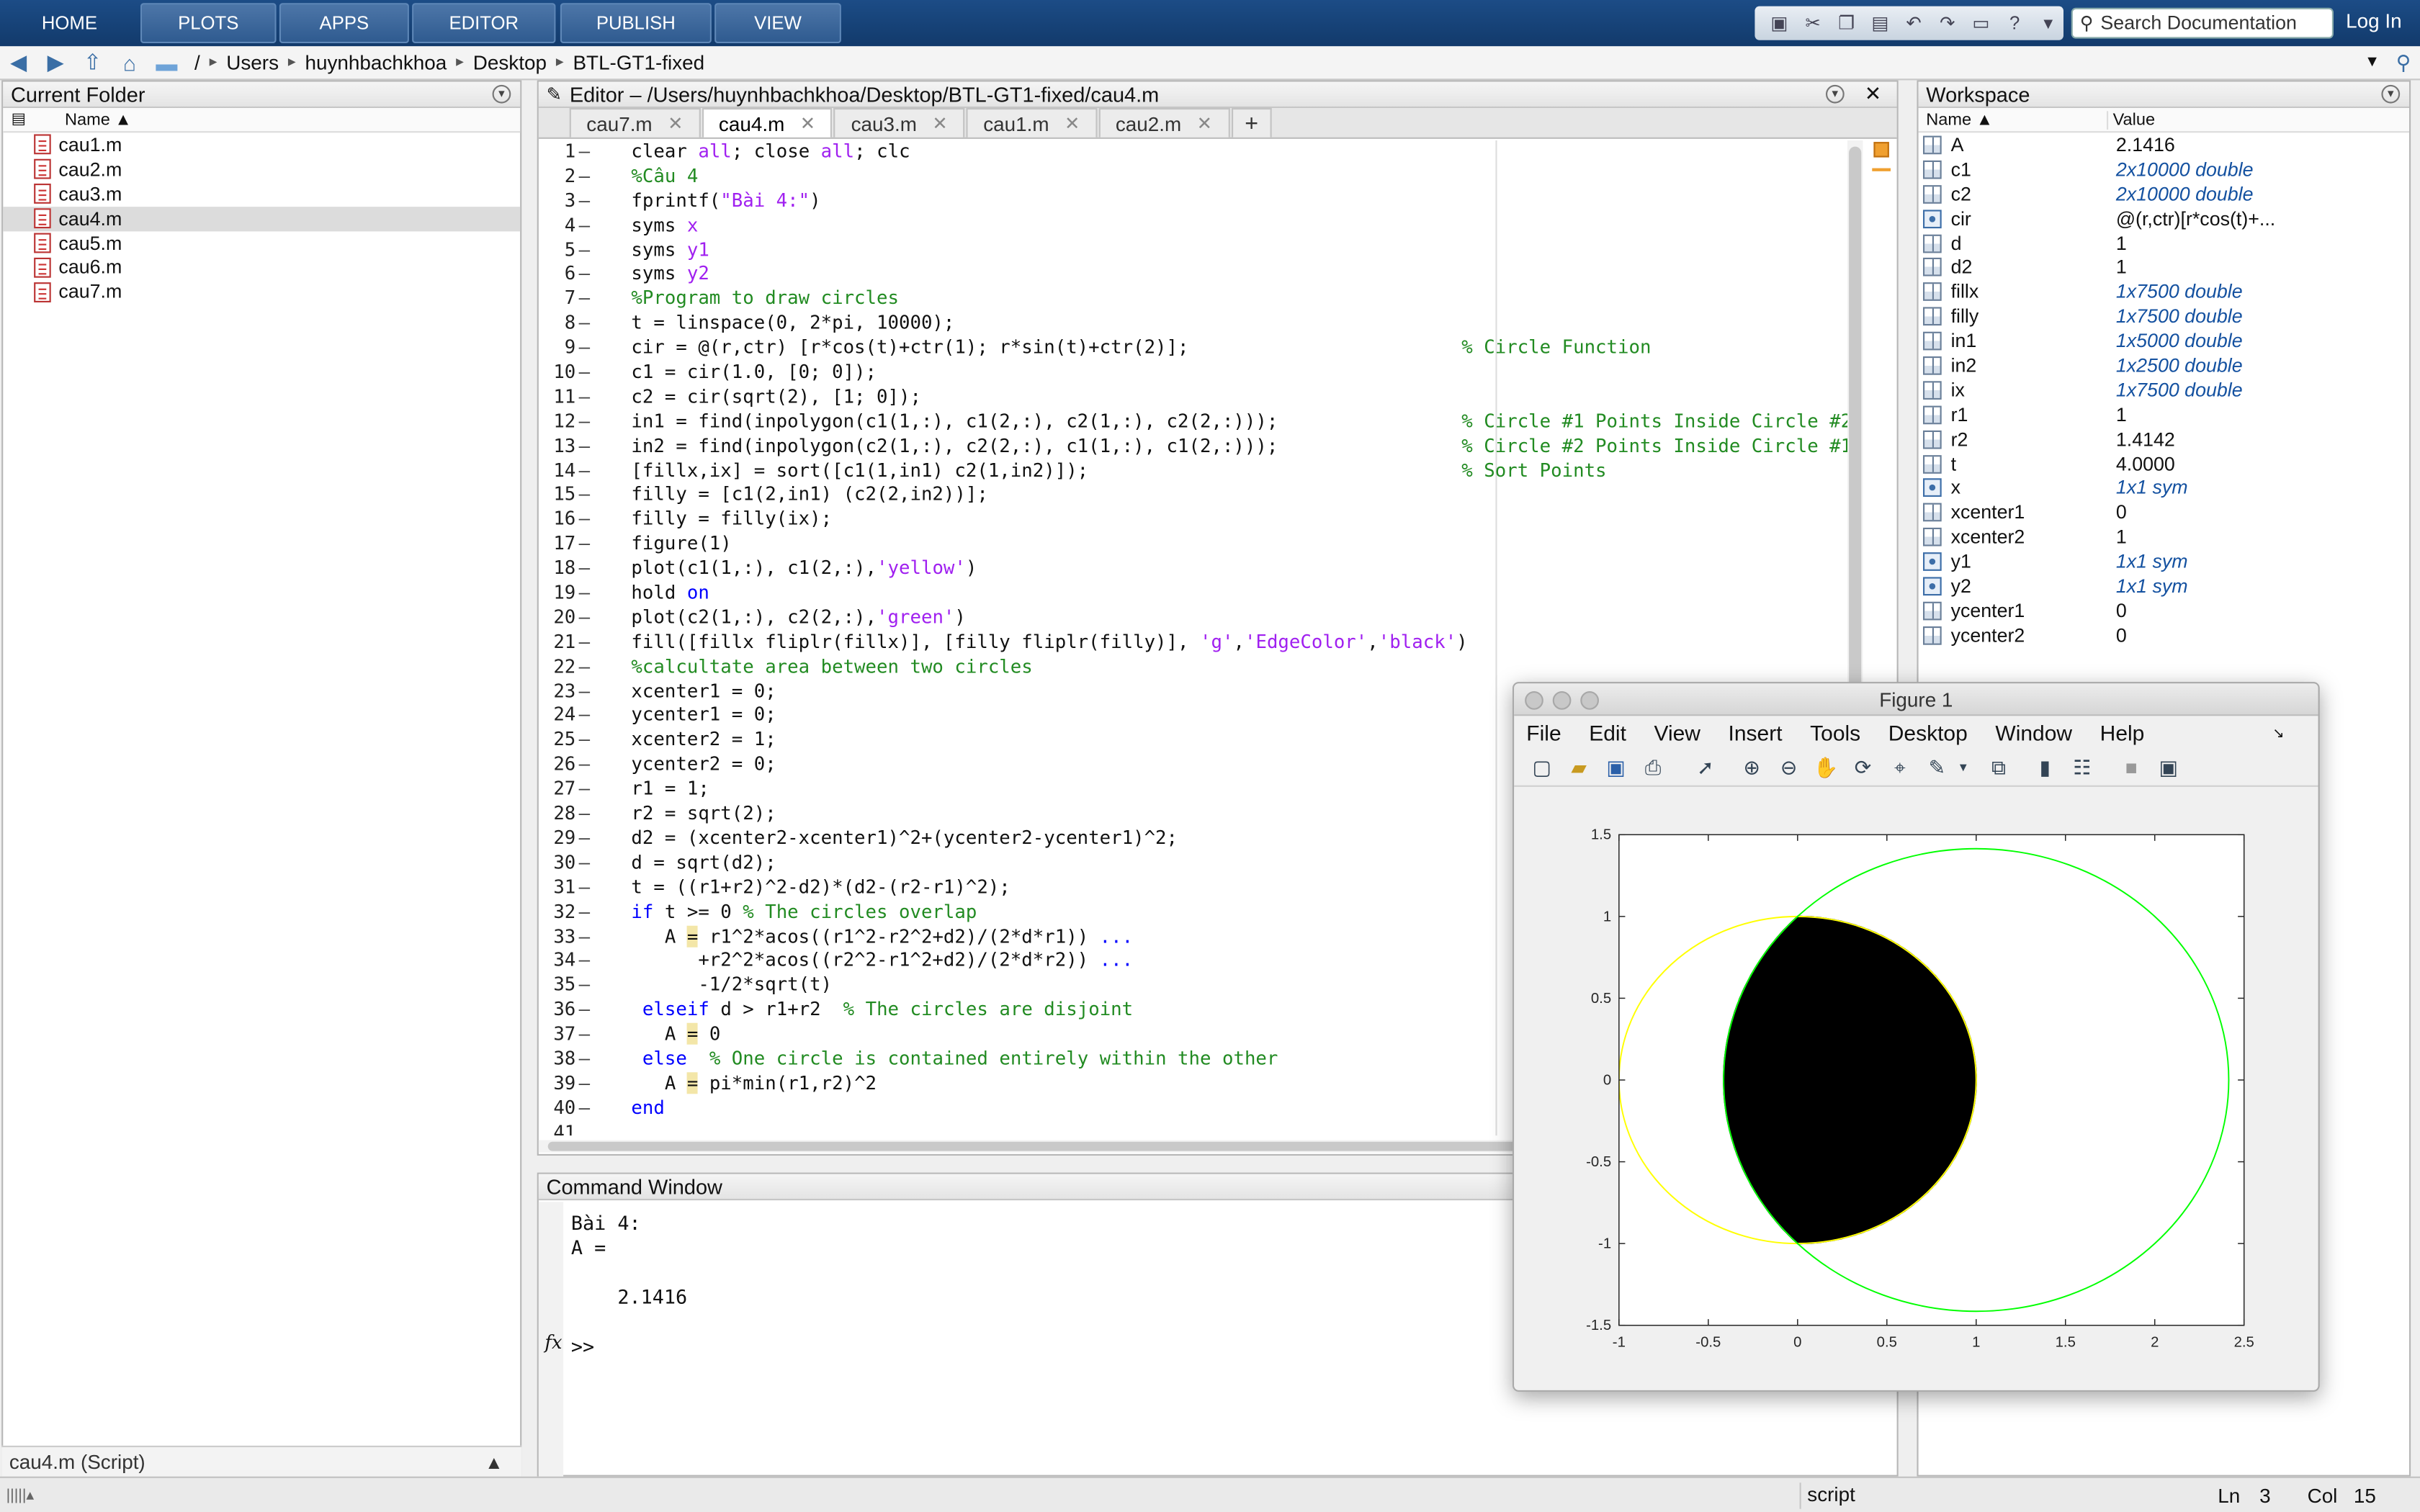 This screenshot has width=2420, height=1512. What do you see at coordinates (557, 1011) in the screenshot?
I see `line-number: 36` at bounding box center [557, 1011].